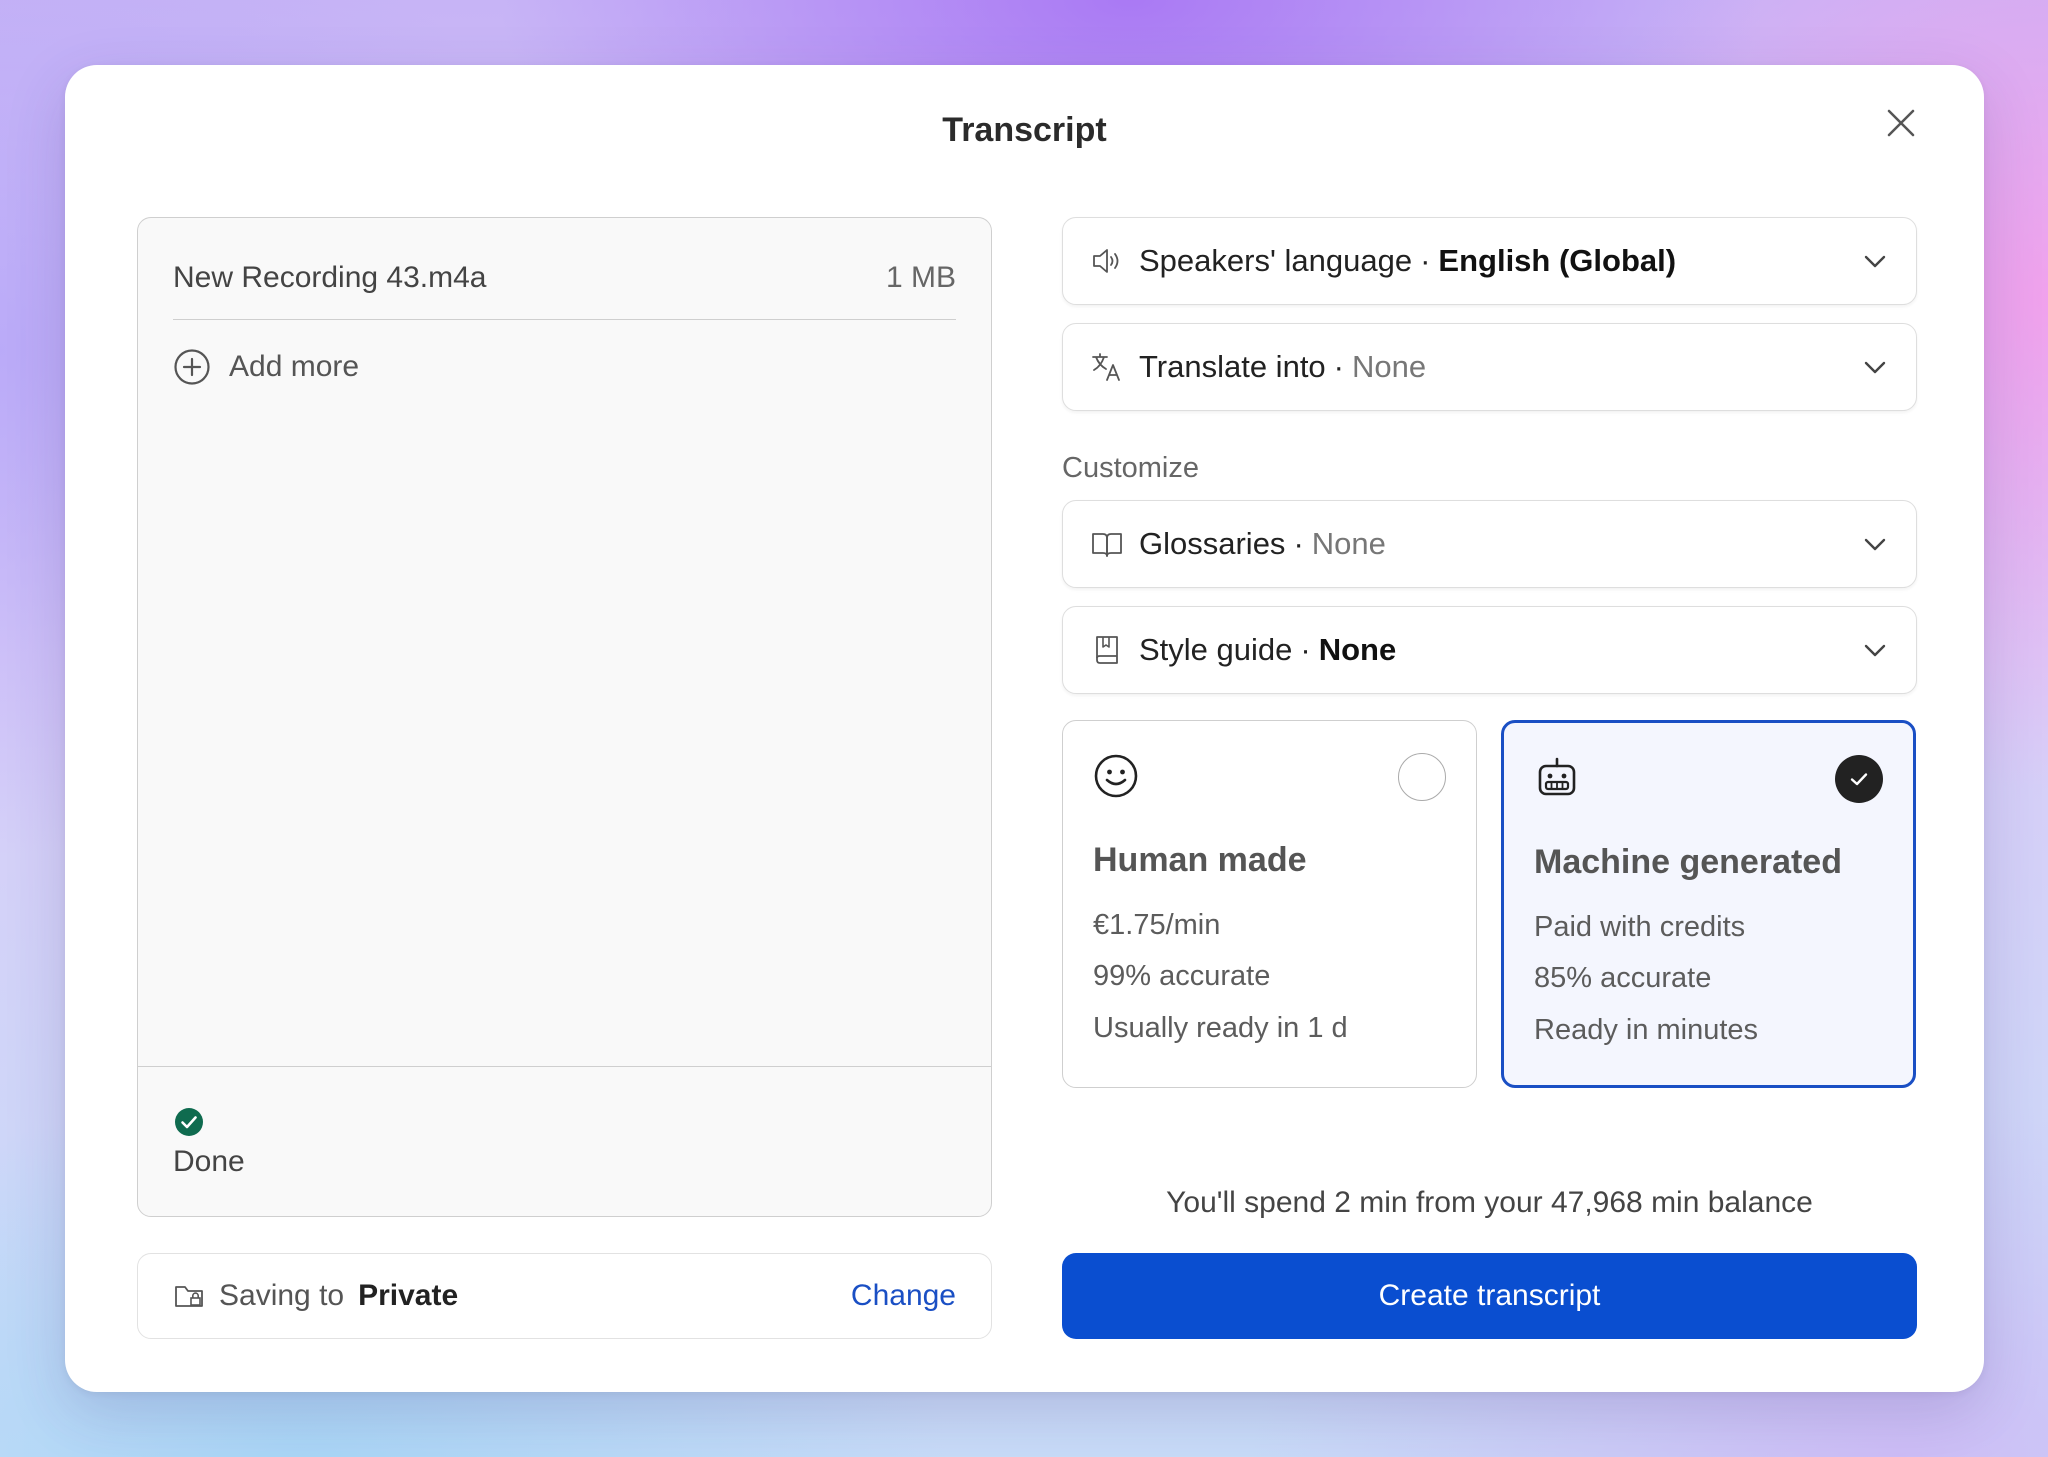  Describe the element at coordinates (408, 1295) in the screenshot. I see `saving-location-value: Private` at that location.